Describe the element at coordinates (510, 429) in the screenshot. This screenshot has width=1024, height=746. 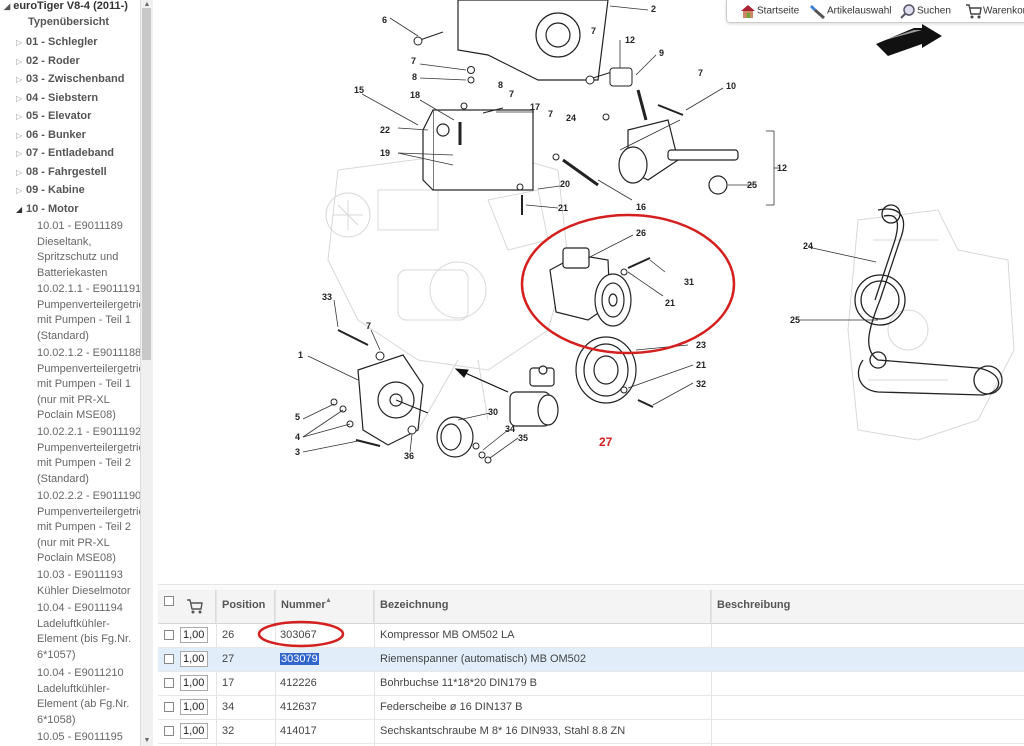
I see `callout-label: 34` at that location.